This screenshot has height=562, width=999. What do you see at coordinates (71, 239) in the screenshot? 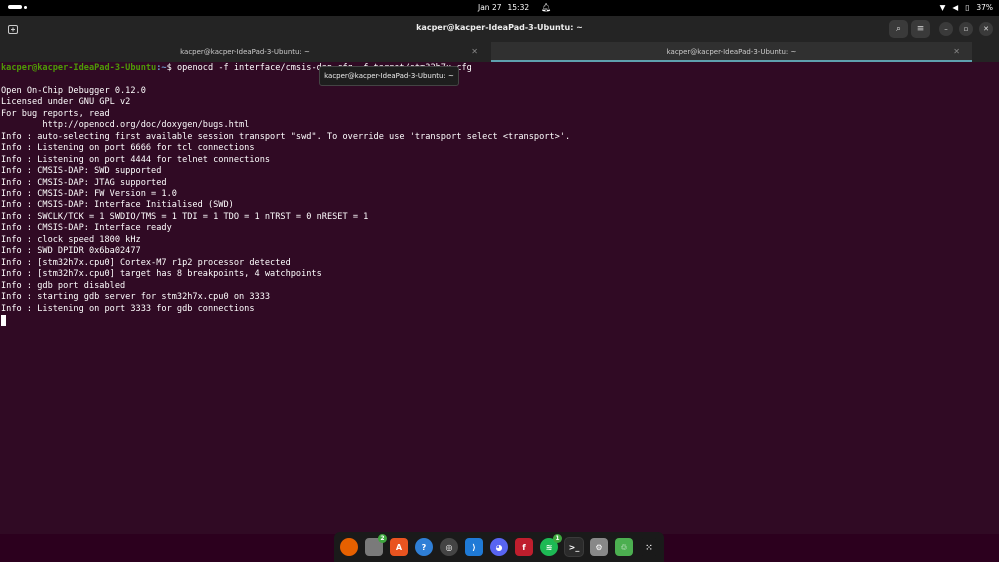
I see `terminal-line: Info : clock speed 1800 kHz` at bounding box center [71, 239].